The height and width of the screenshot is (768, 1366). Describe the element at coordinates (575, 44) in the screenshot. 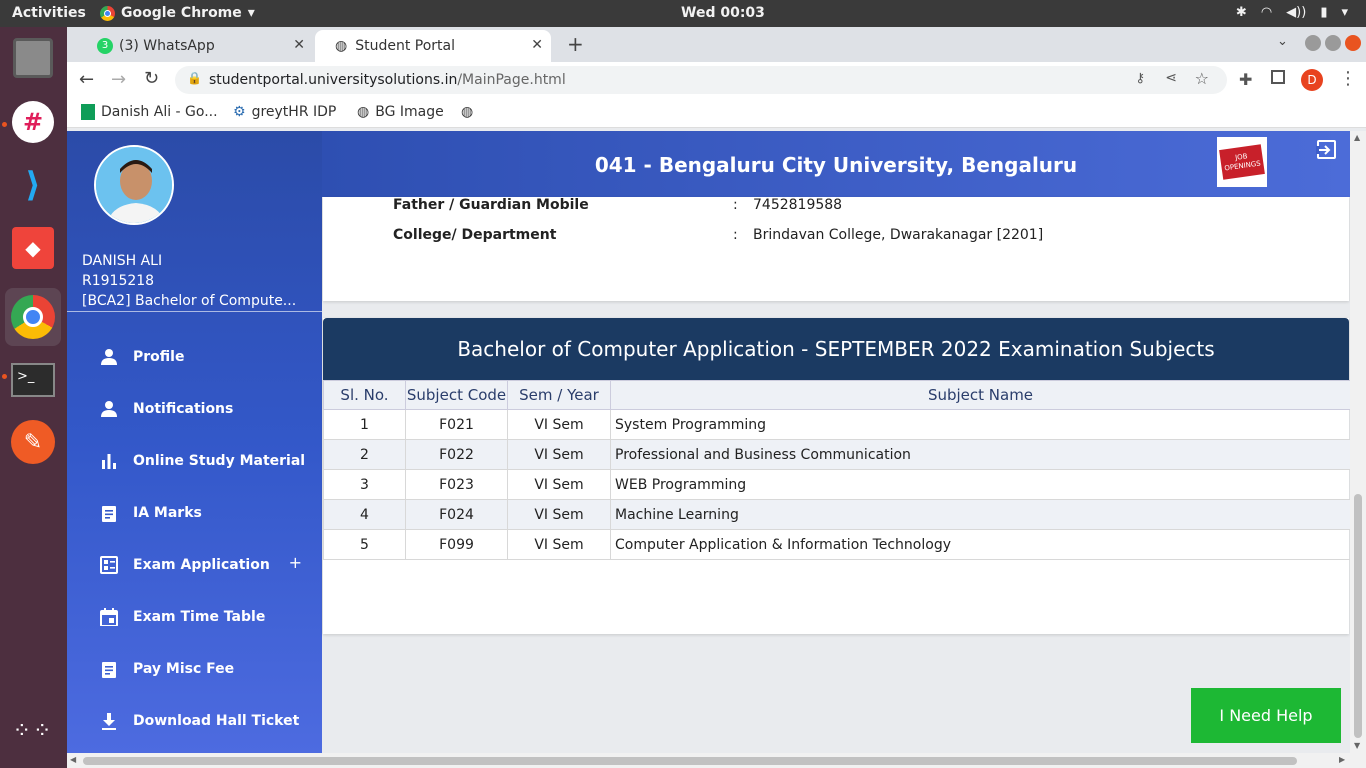

I see `new-tab-button: +` at that location.